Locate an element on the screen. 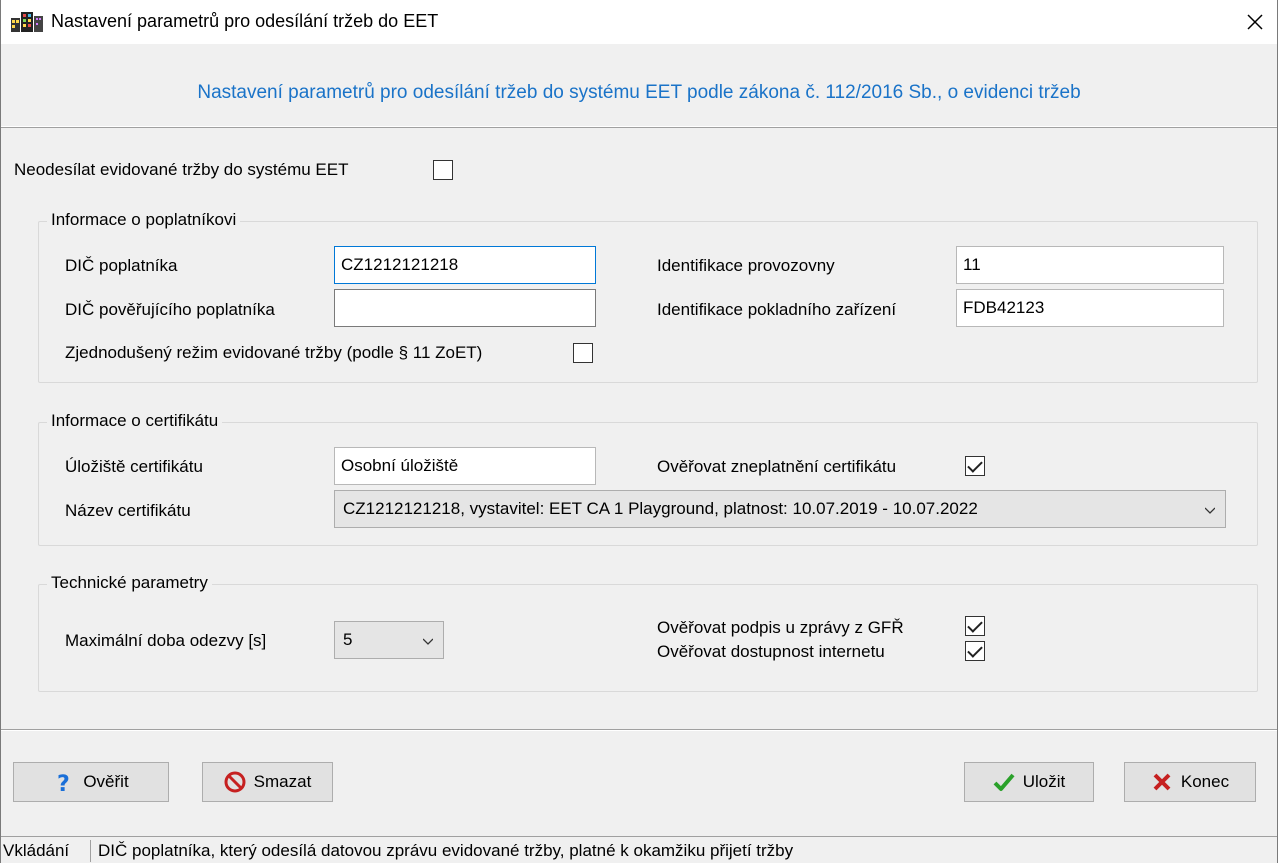  verify-internet-label: Ověřovat dostupnost internetu is located at coordinates (771, 651).